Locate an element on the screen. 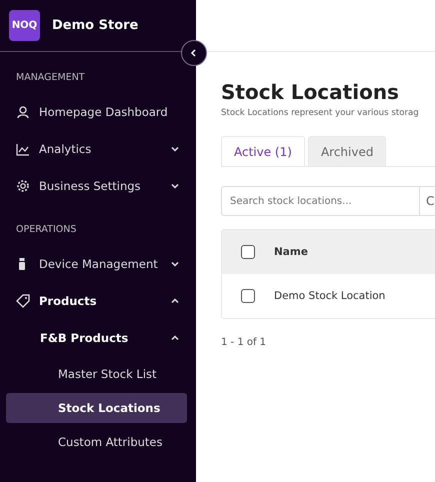 This screenshot has width=435, height=482. nav-item: Custom Attributes is located at coordinates (96, 442).